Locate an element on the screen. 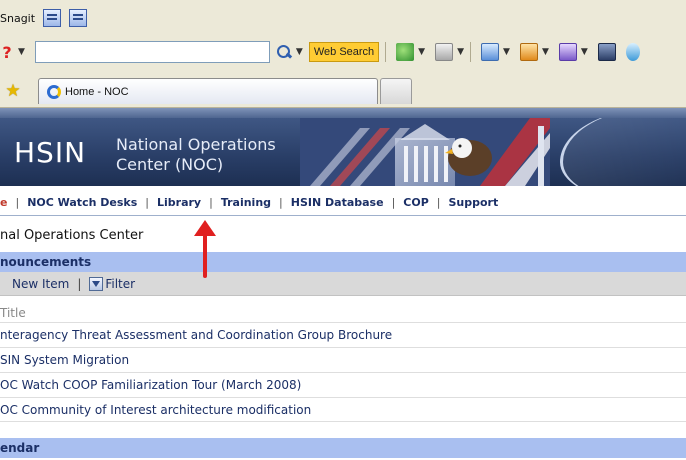  tab-home-noc: Home - NOC is located at coordinates (208, 91).